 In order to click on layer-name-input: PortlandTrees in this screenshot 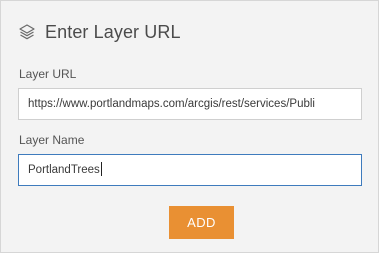, I will do `click(190, 170)`.